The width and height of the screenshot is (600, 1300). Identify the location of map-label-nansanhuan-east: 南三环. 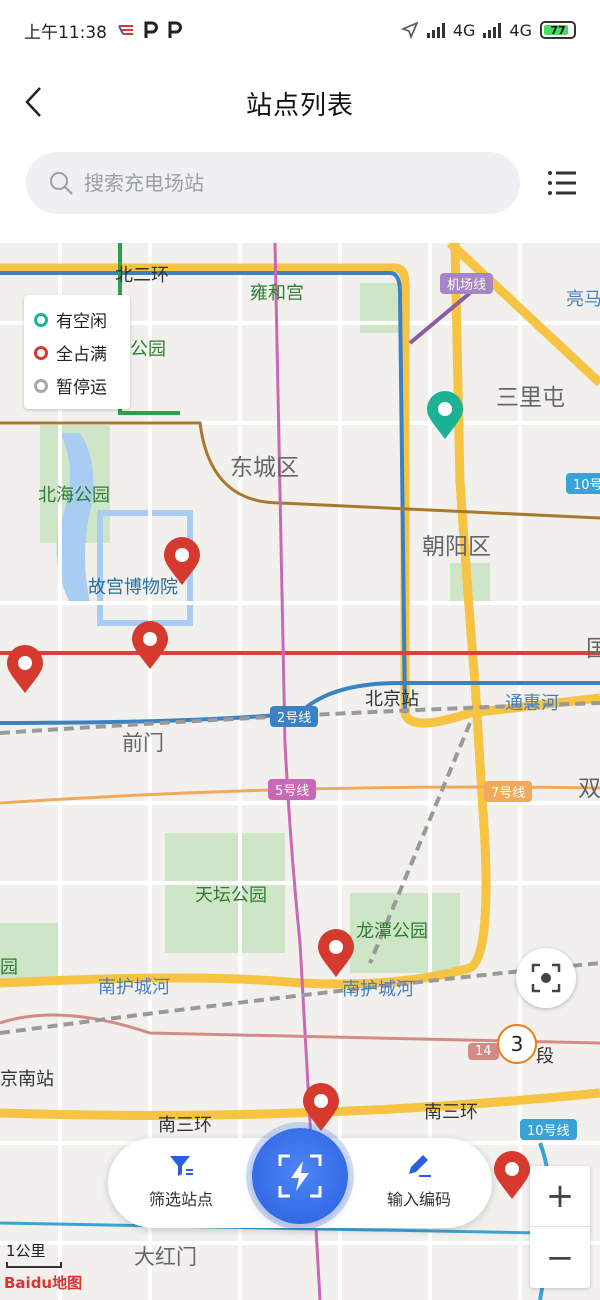
(451, 1112).